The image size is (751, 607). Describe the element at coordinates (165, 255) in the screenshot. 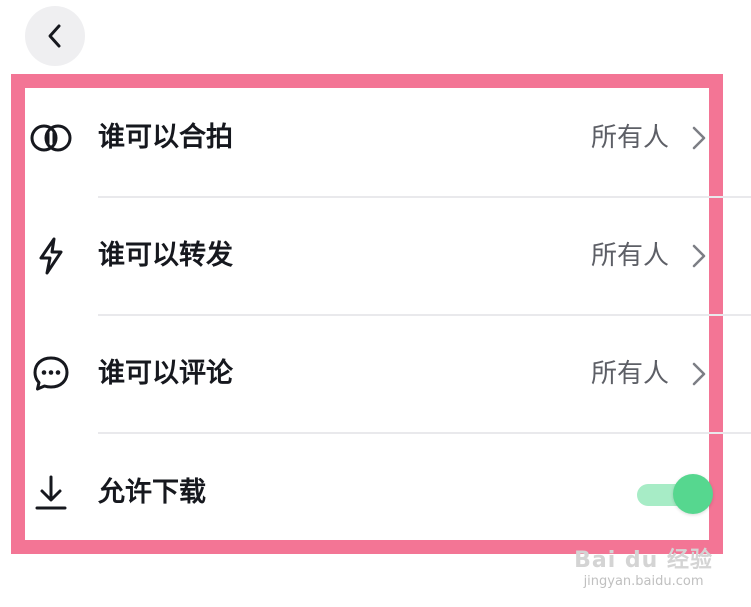

I see `settings-row-label: 谁可以转发` at that location.